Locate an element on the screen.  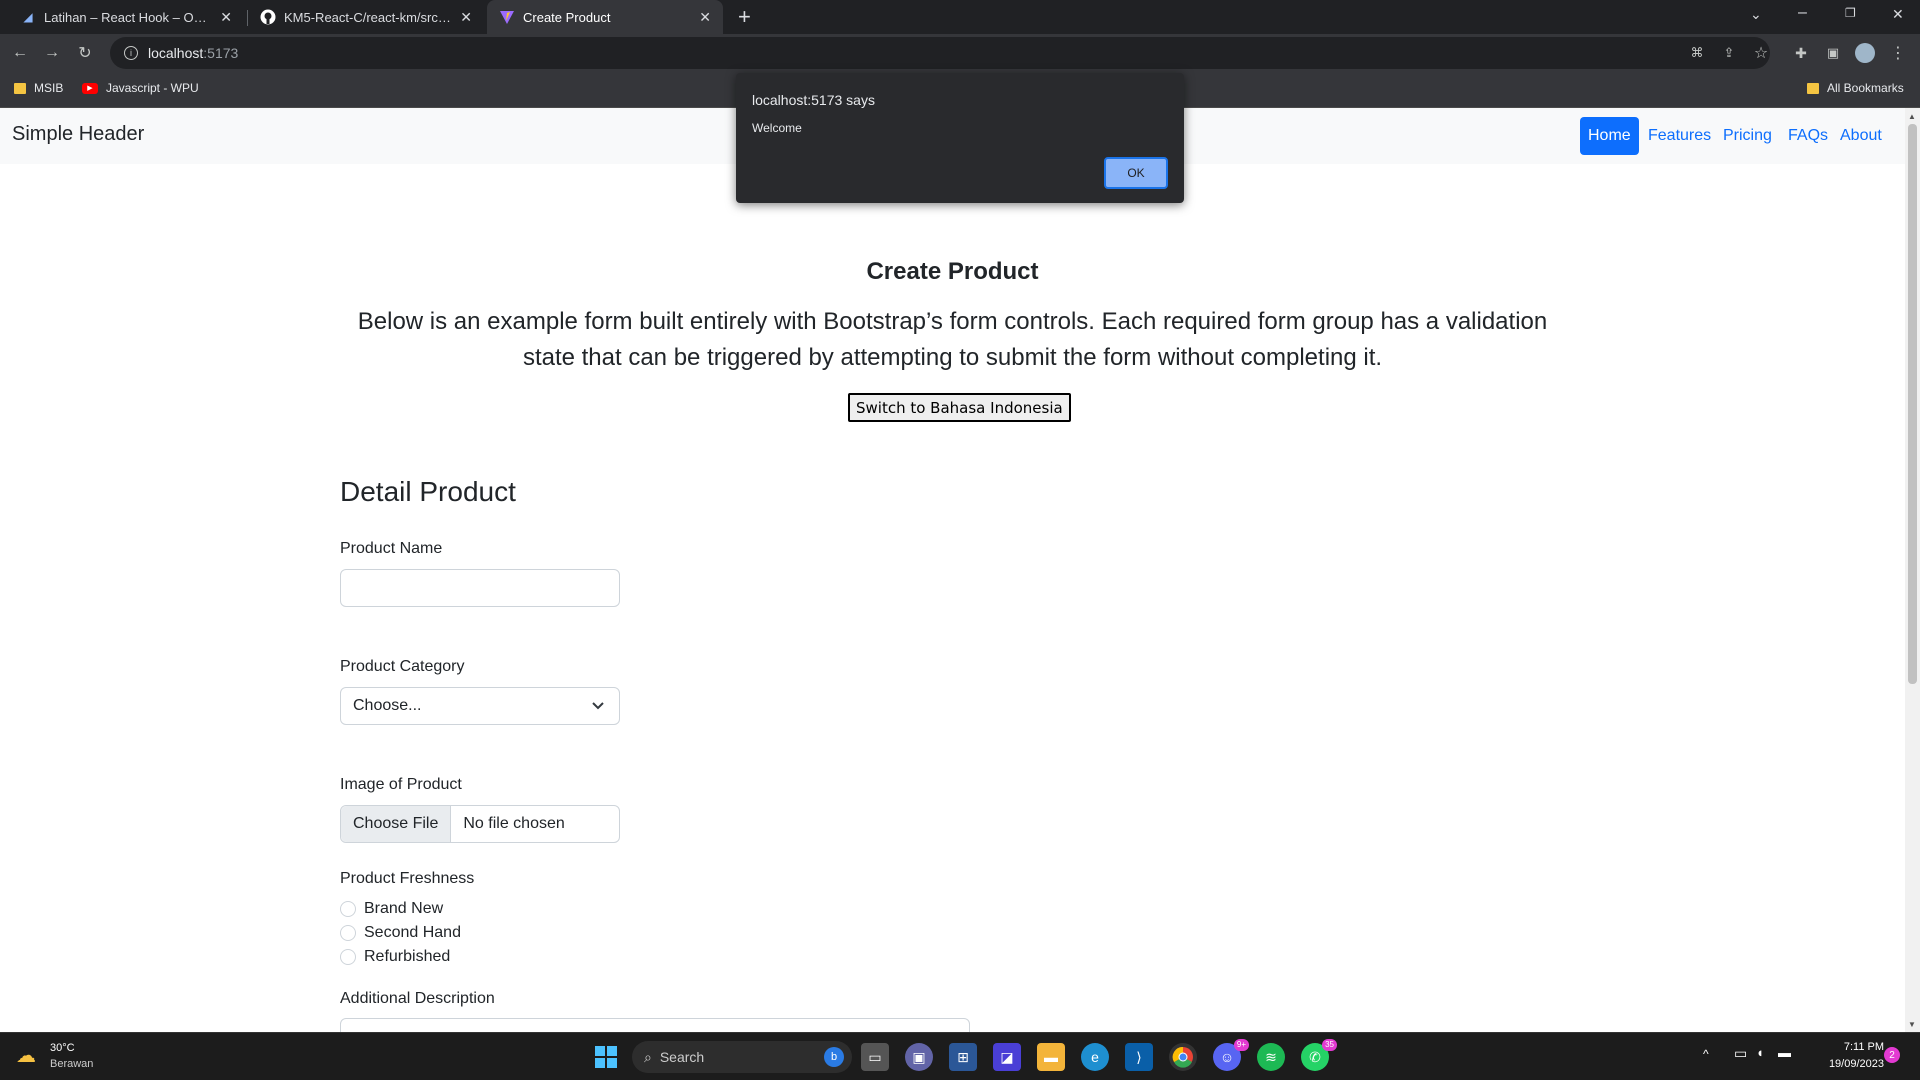
vscode-icon: ⟩ is located at coordinates (1139, 1057).